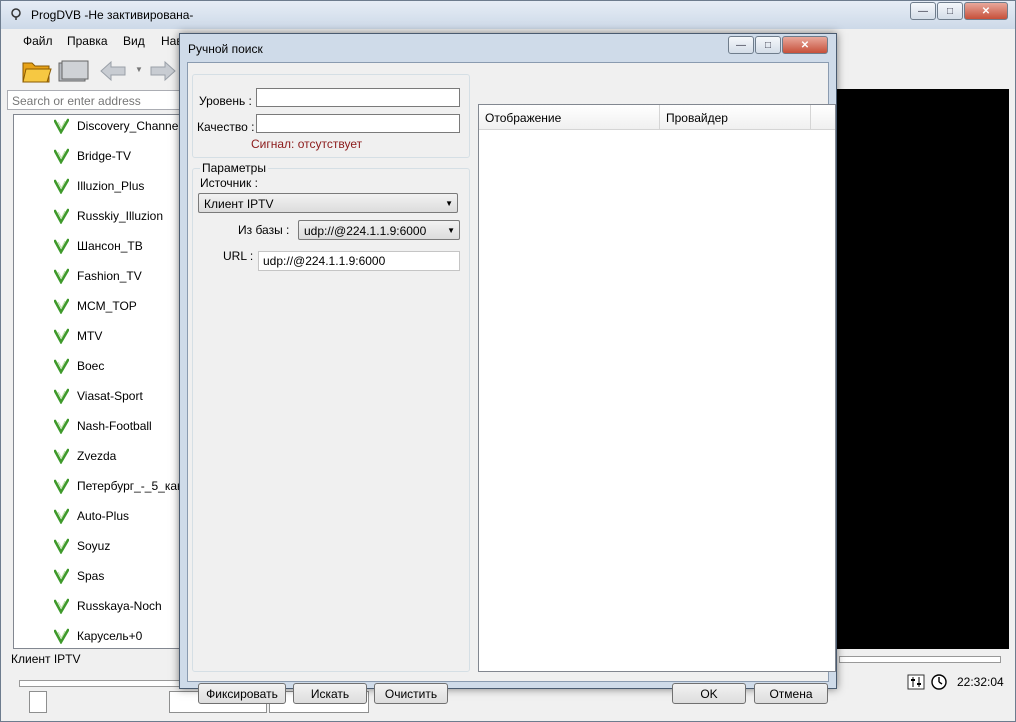  I want to click on channel-item: Boec, so click(98, 366).